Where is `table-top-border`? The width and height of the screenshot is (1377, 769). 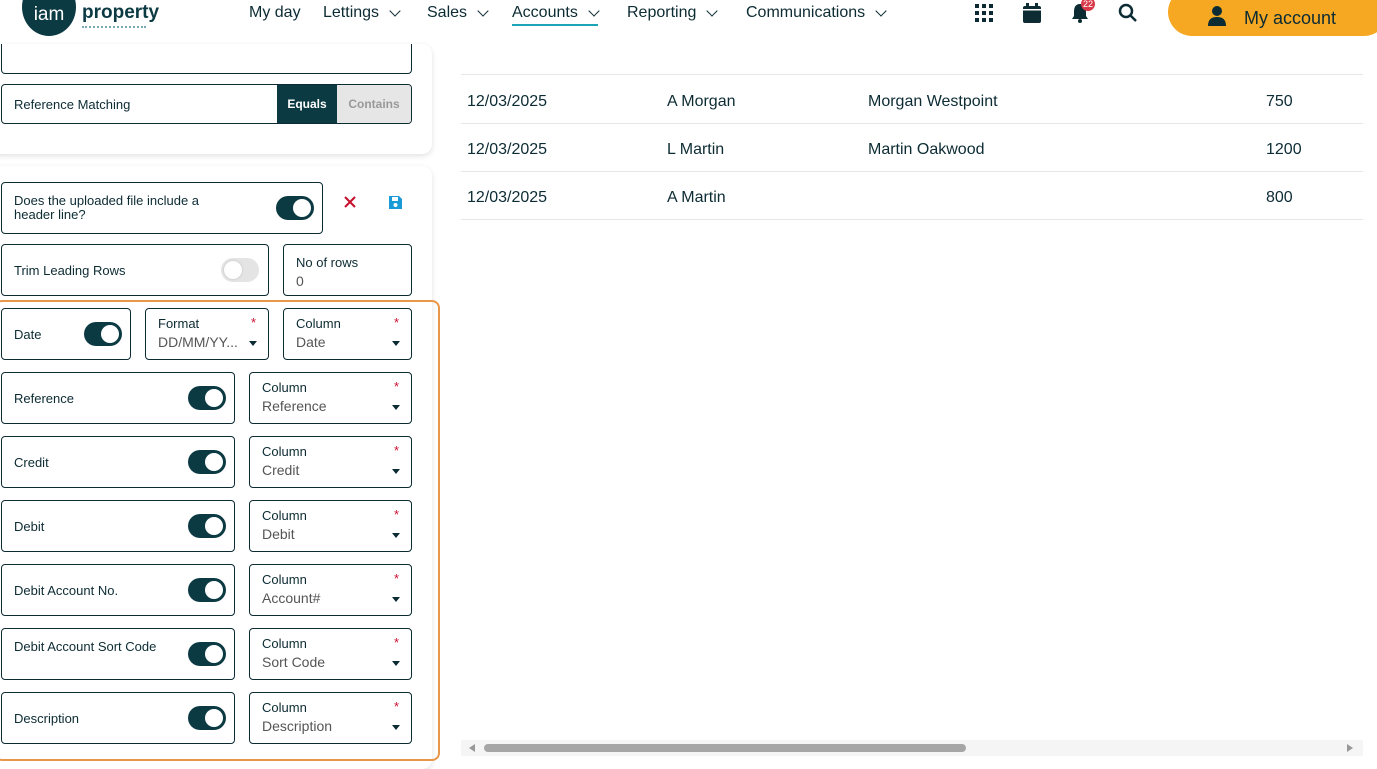
table-top-border is located at coordinates (912, 74).